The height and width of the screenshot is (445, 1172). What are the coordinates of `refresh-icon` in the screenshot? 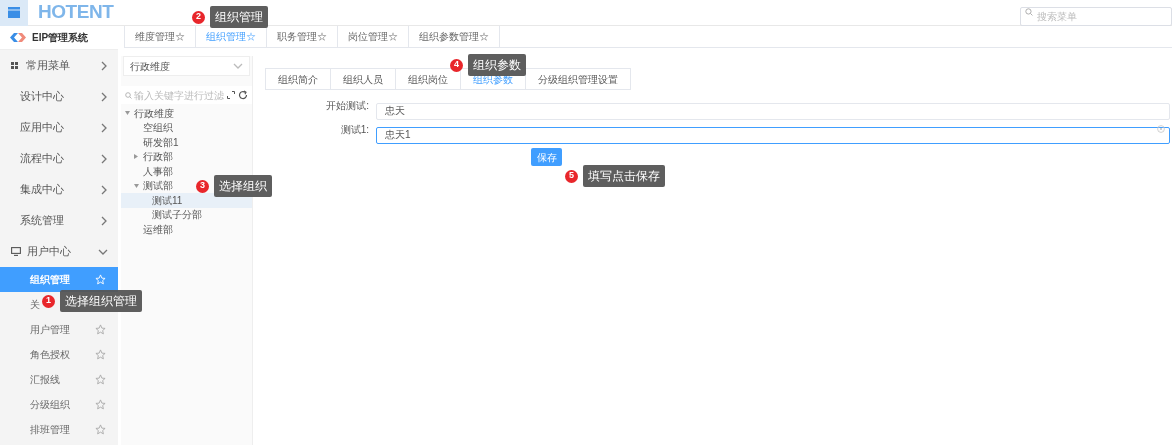 It's located at (243, 95).